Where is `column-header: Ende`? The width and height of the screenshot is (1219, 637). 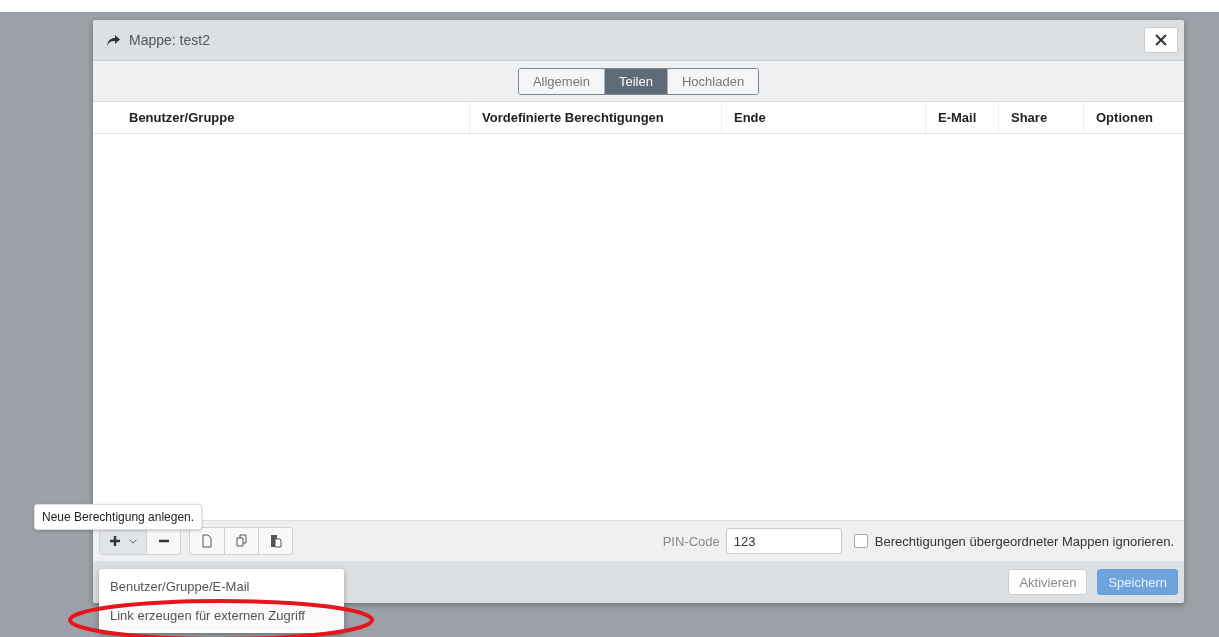
column-header: Ende is located at coordinates (823, 117).